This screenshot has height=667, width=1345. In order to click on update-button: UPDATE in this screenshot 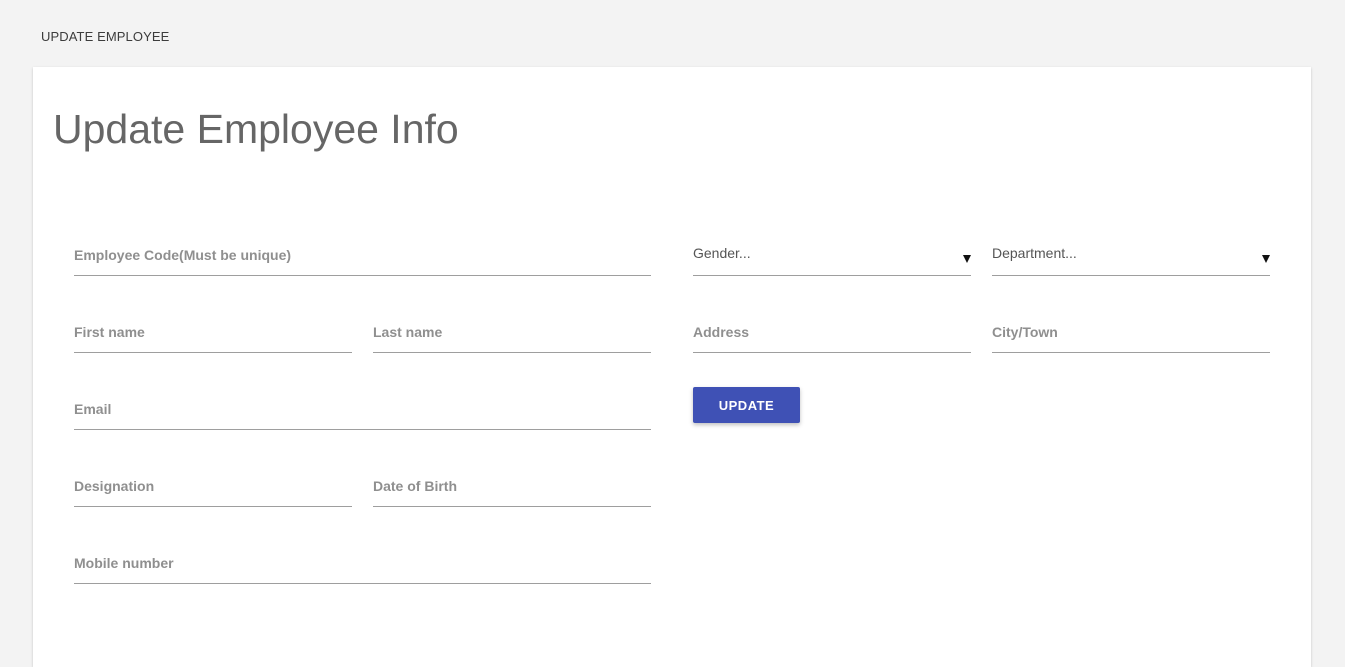, I will do `click(746, 405)`.